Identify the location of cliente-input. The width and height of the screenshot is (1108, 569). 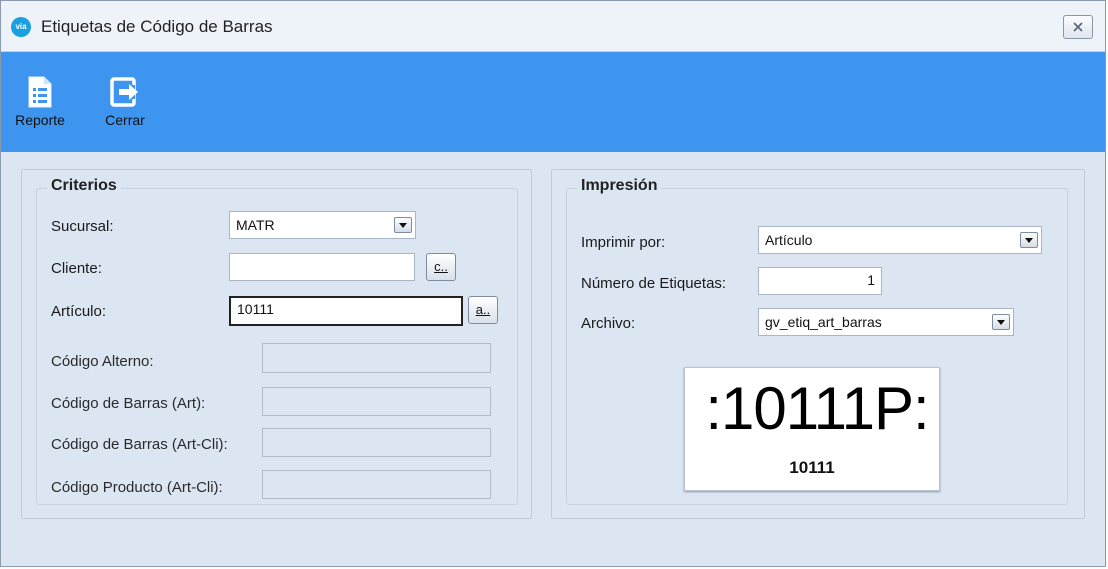
(322, 267).